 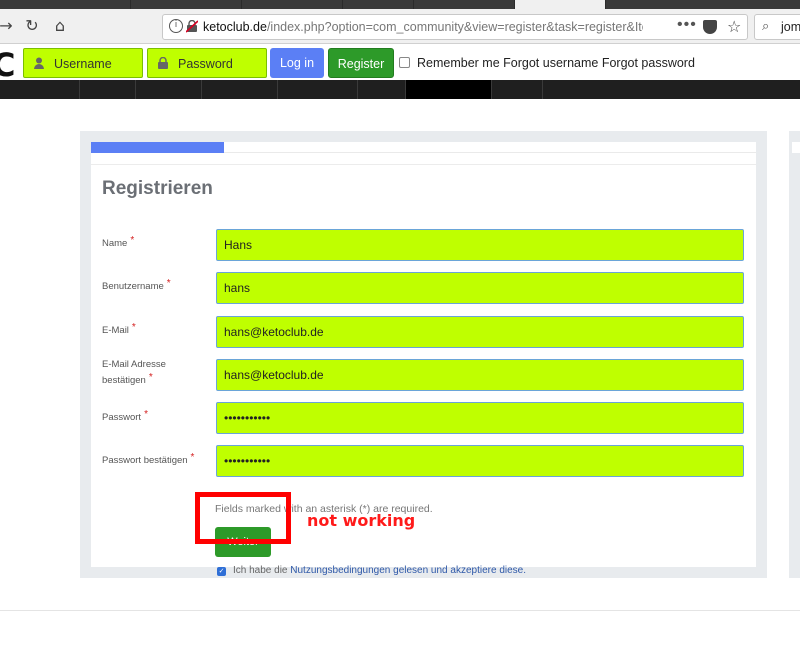 I want to click on annotation-highlight-box, so click(x=243, y=518).